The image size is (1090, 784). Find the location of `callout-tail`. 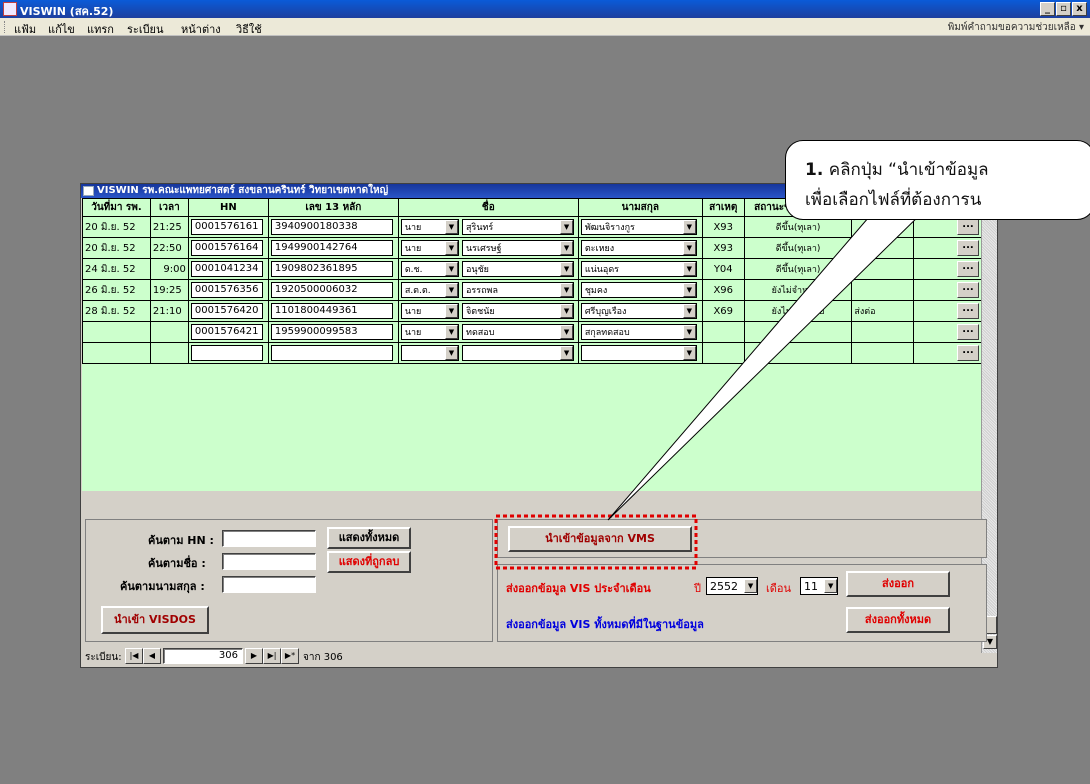

callout-tail is located at coordinates (767, 365).